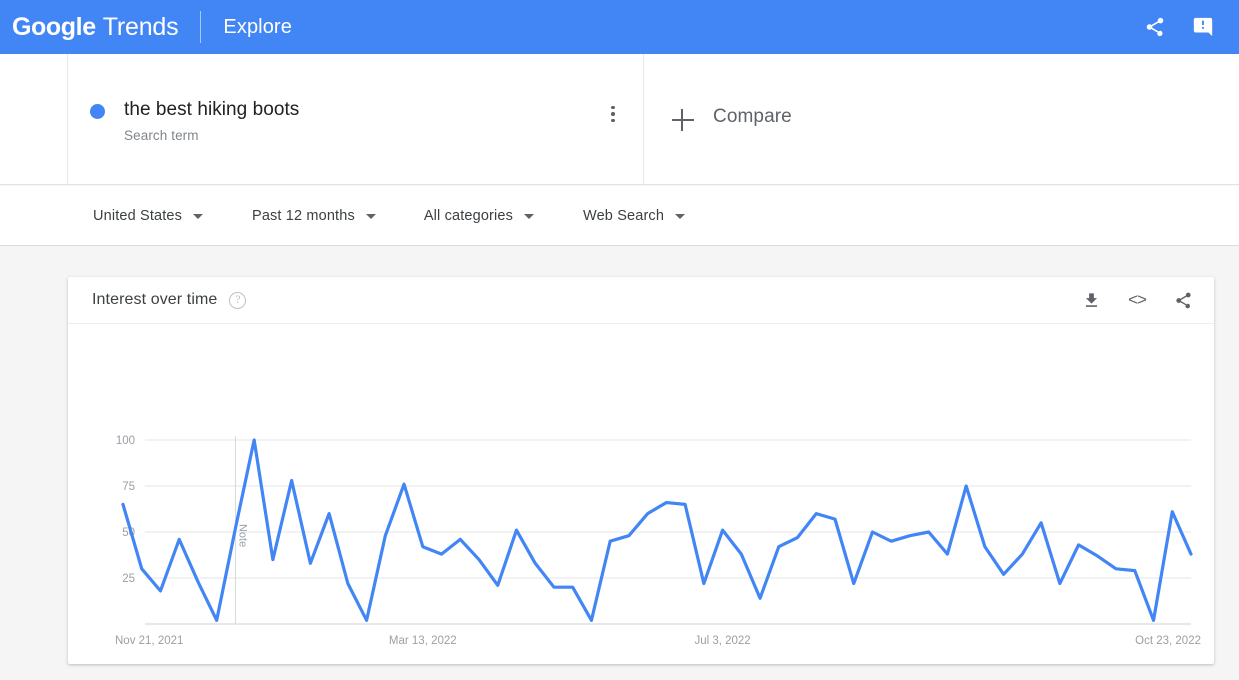  I want to click on feedback-icon, so click(1203, 27).